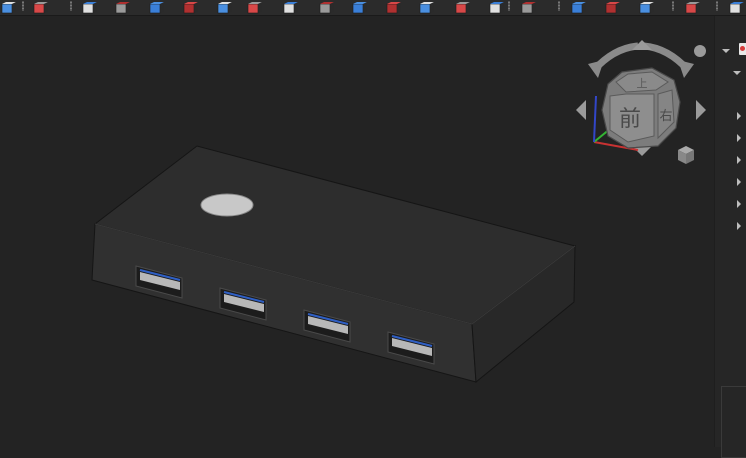 The width and height of the screenshot is (746, 458). Describe the element at coordinates (40, 7) in the screenshot. I see `part-design-icon` at that location.